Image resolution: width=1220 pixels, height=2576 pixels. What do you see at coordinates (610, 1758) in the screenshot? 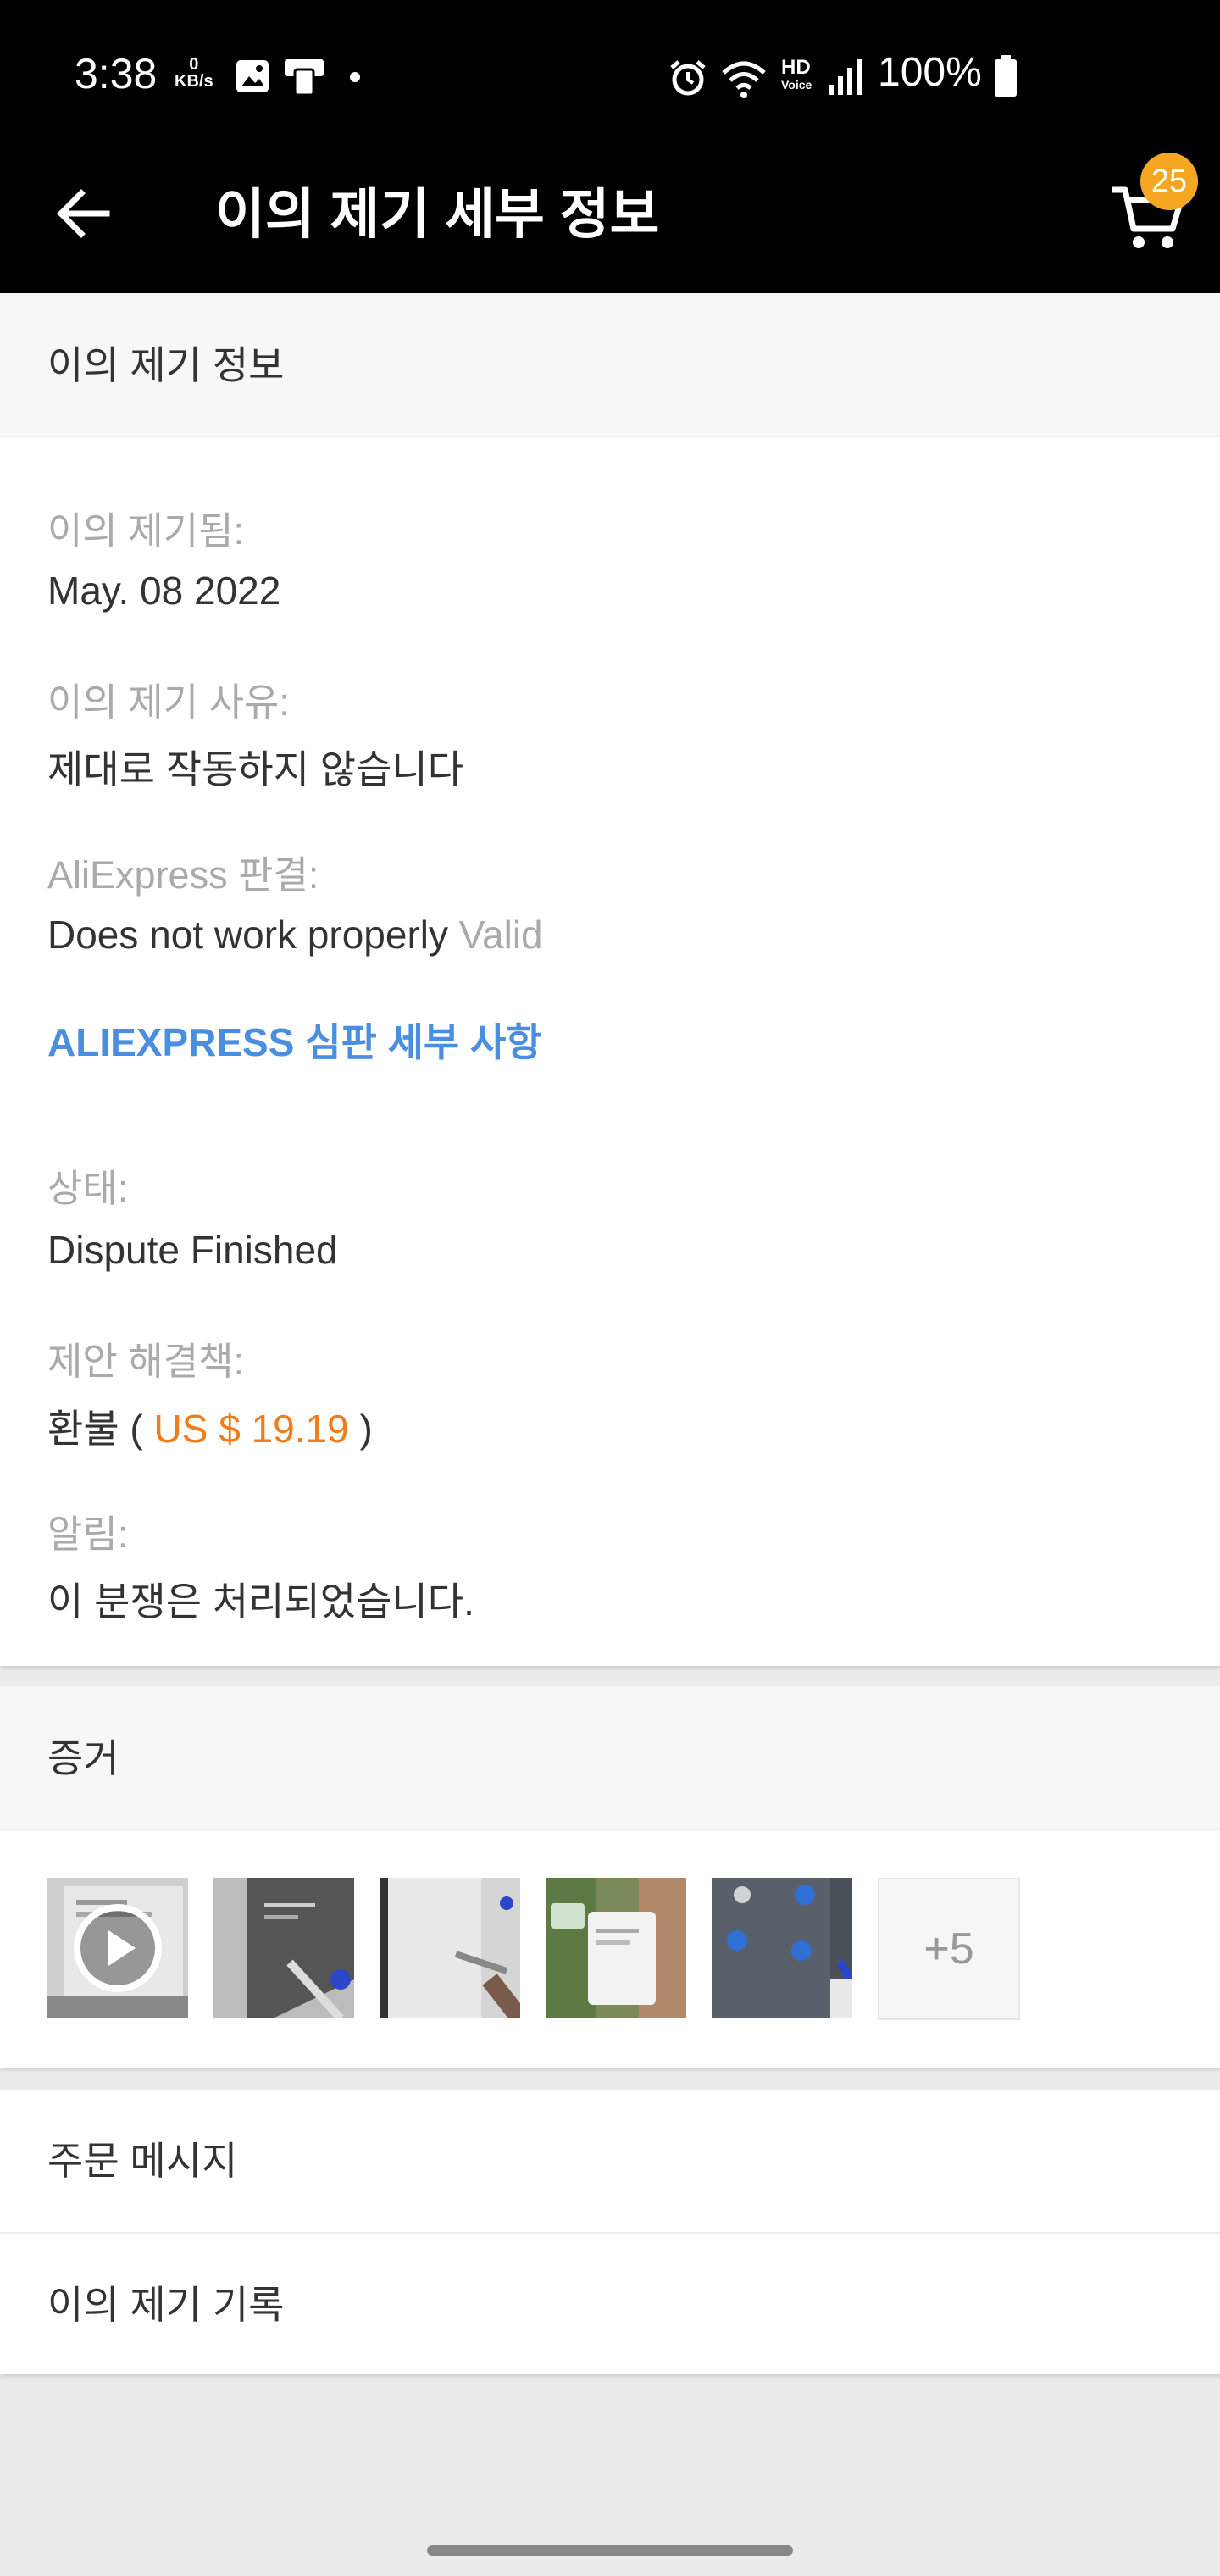
I see `evidence-header: 증거` at bounding box center [610, 1758].